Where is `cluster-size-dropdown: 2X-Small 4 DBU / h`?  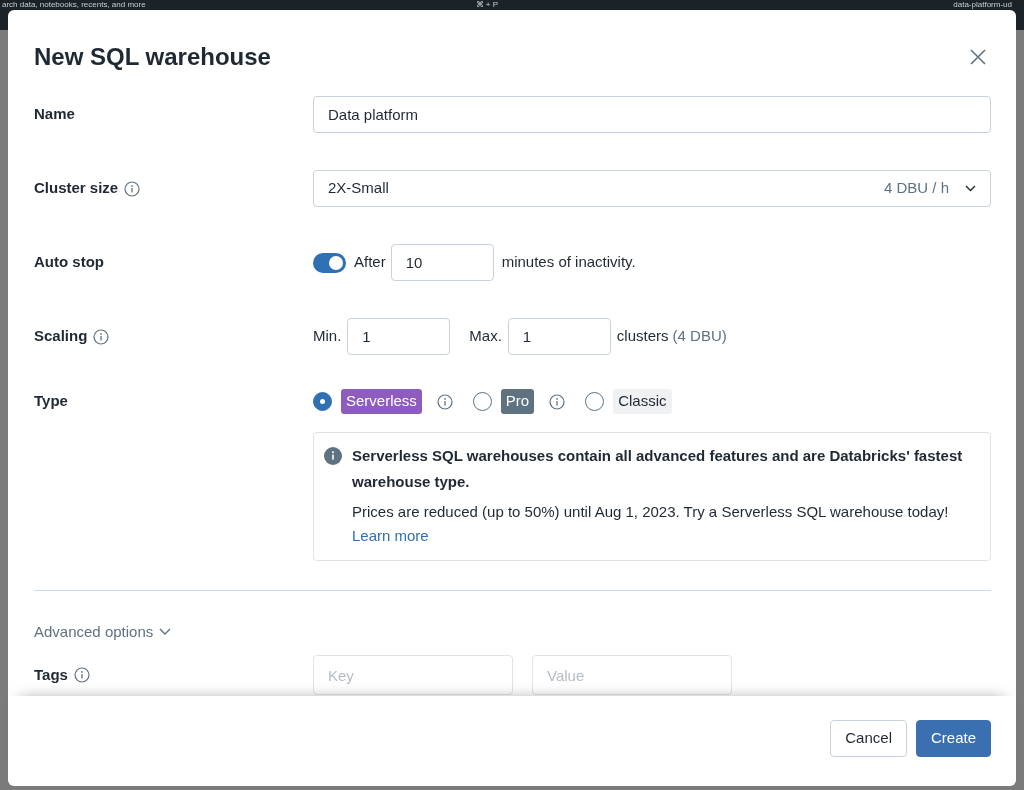
cluster-size-dropdown: 2X-Small 4 DBU / h is located at coordinates (652, 188).